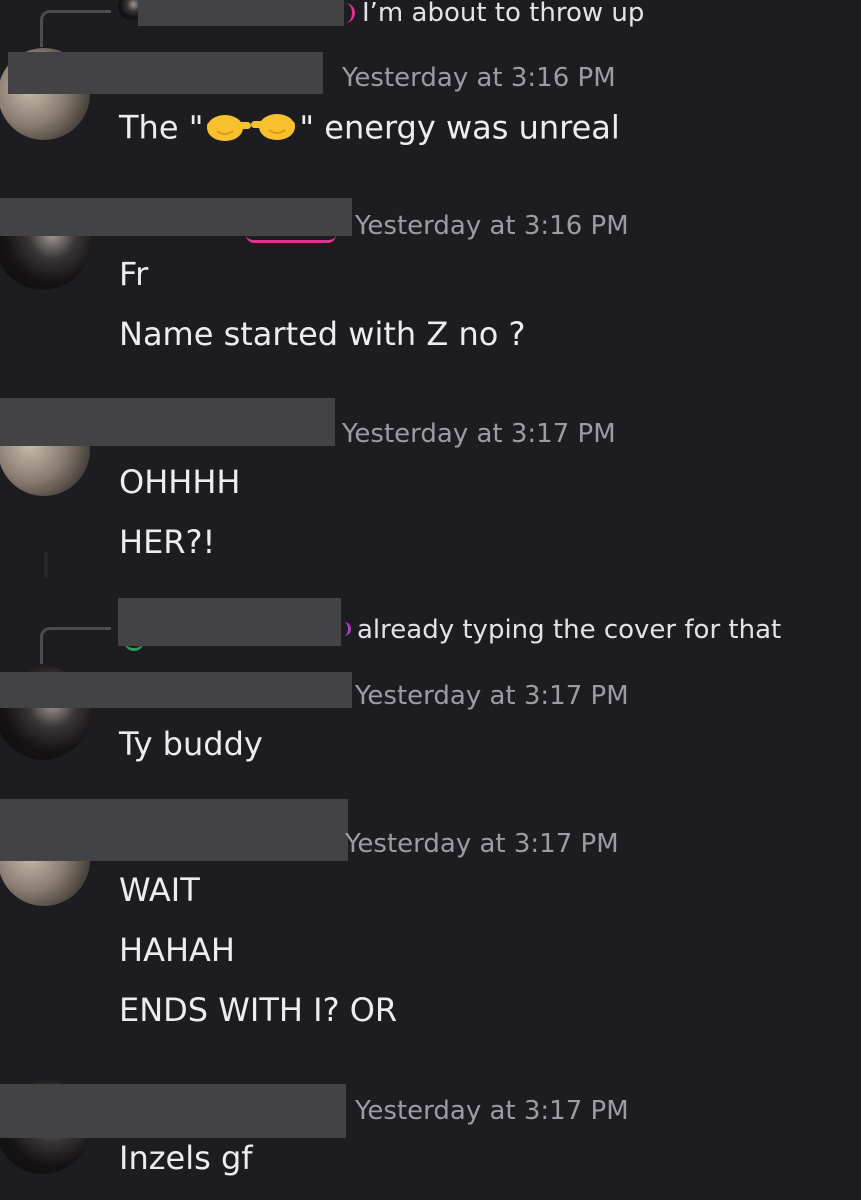 The height and width of the screenshot is (1200, 861). What do you see at coordinates (177, 950) in the screenshot?
I see `message-line: HAHAH` at bounding box center [177, 950].